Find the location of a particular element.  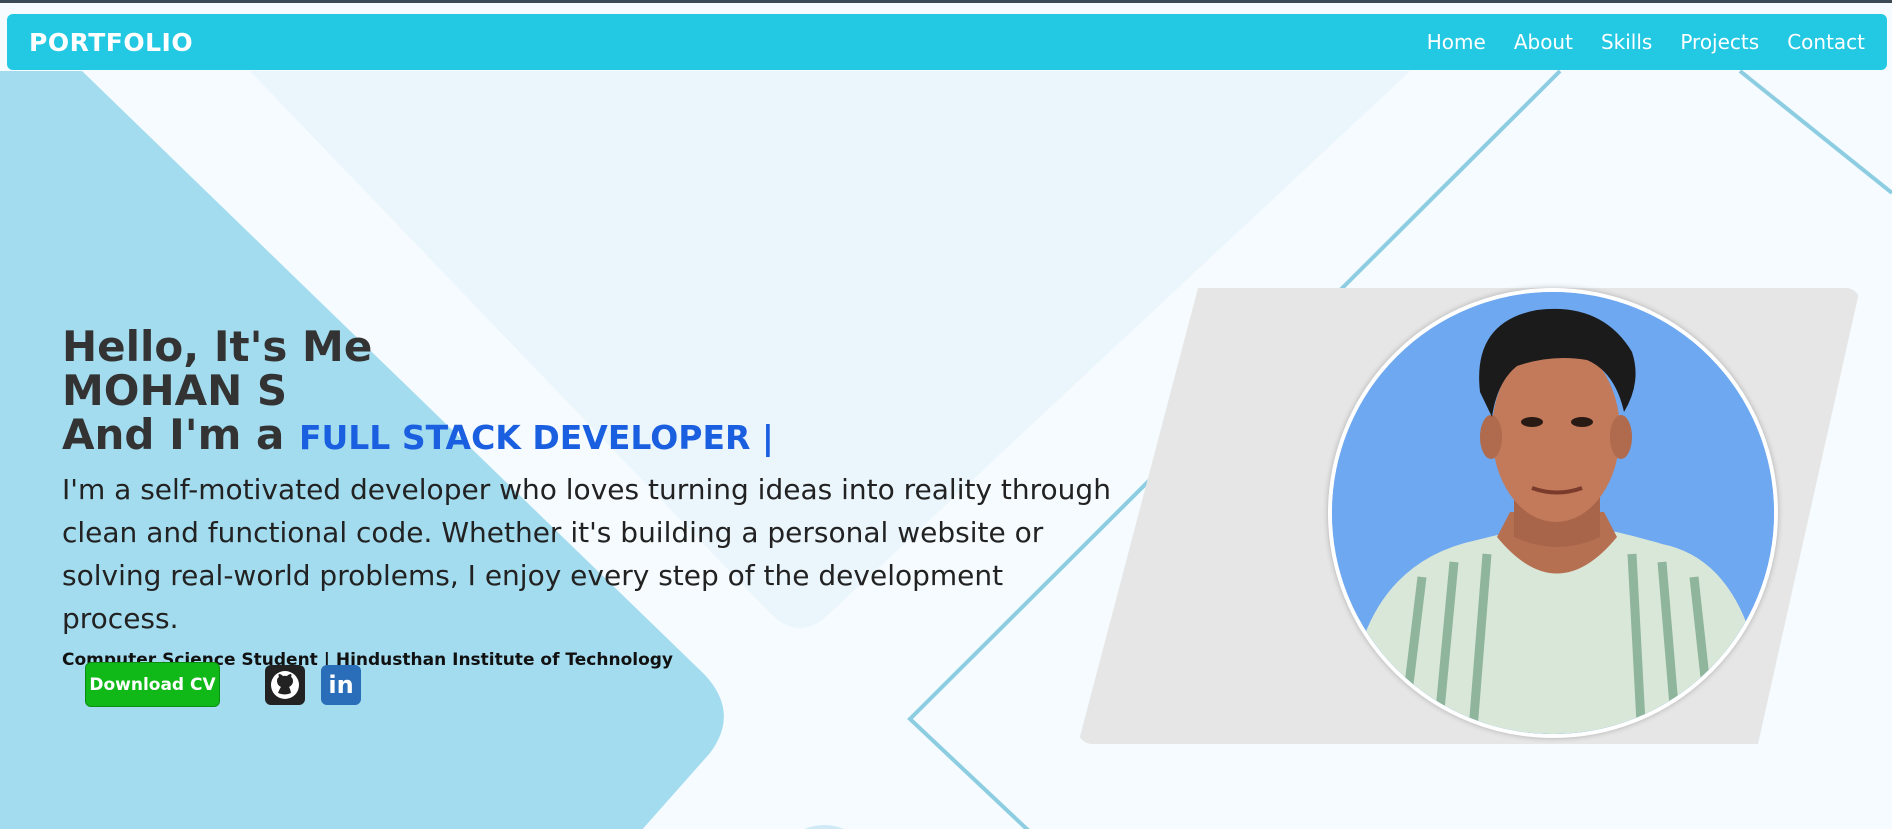

nav-link-home: Home is located at coordinates (1456, 42).